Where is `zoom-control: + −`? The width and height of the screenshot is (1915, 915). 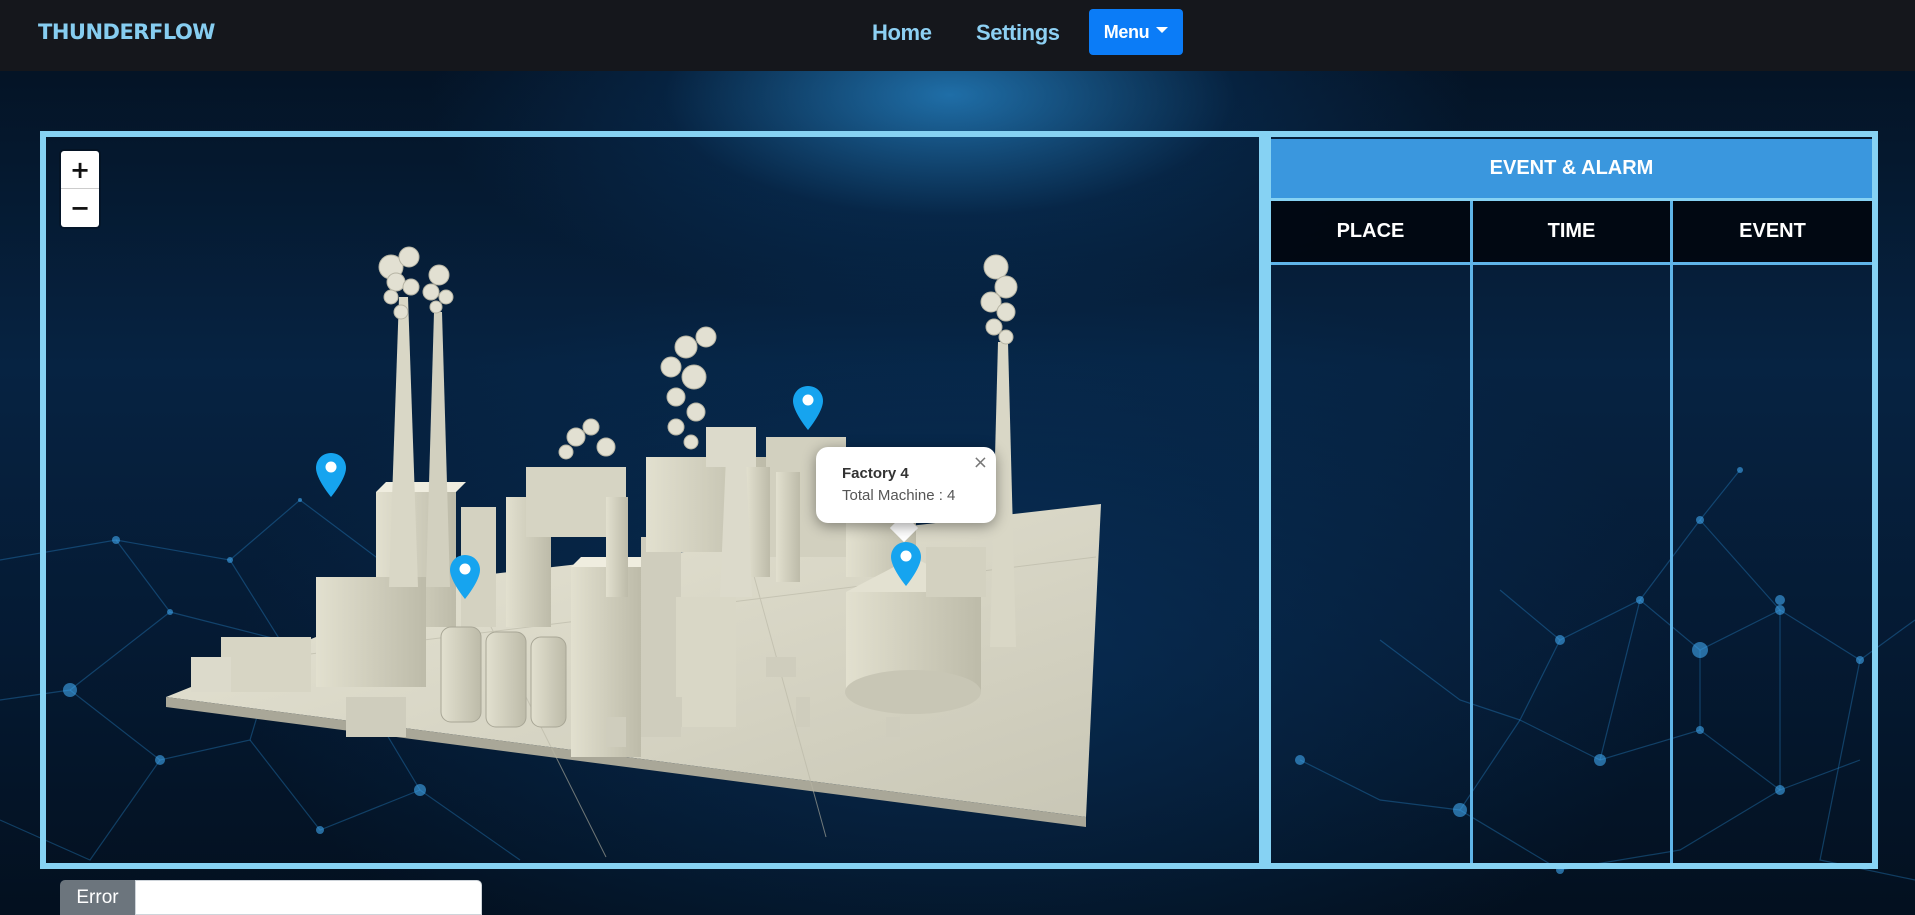
zoom-control: + − is located at coordinates (80, 189).